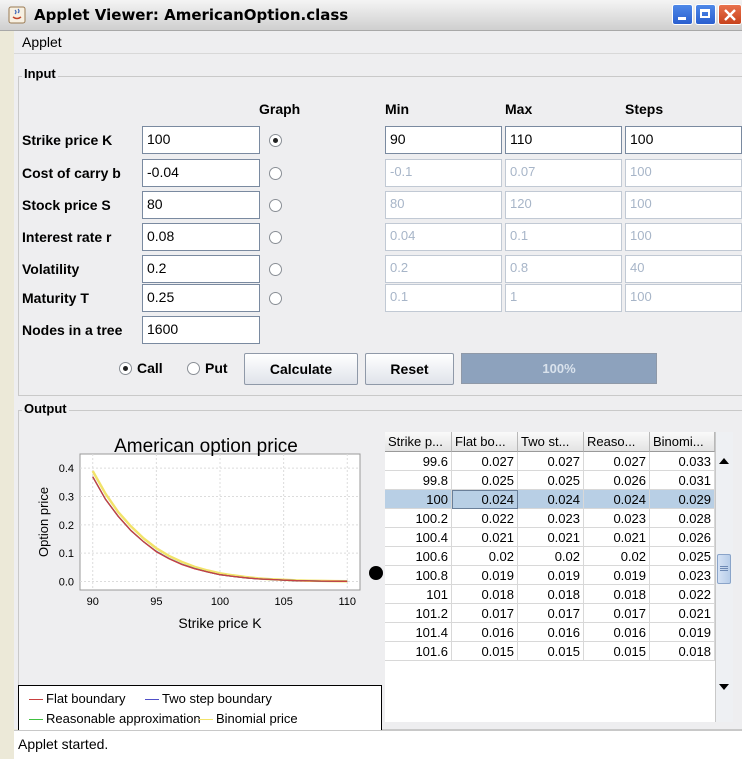 The image size is (742, 759). Describe the element at coordinates (201, 330) in the screenshot. I see `nodes-field: 1600` at that location.